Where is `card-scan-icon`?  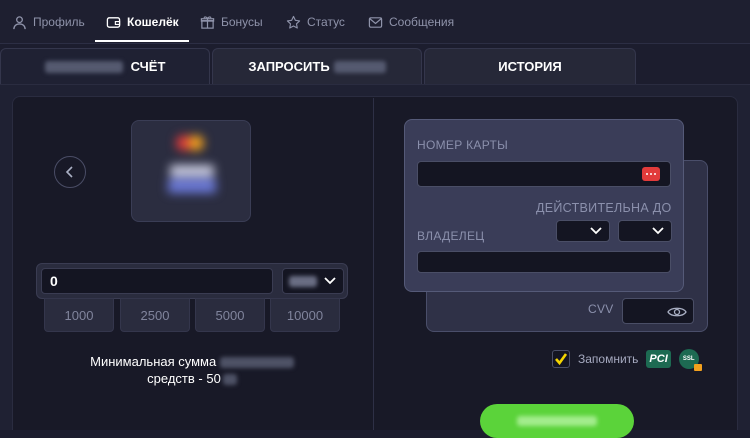 card-scan-icon is located at coordinates (651, 174).